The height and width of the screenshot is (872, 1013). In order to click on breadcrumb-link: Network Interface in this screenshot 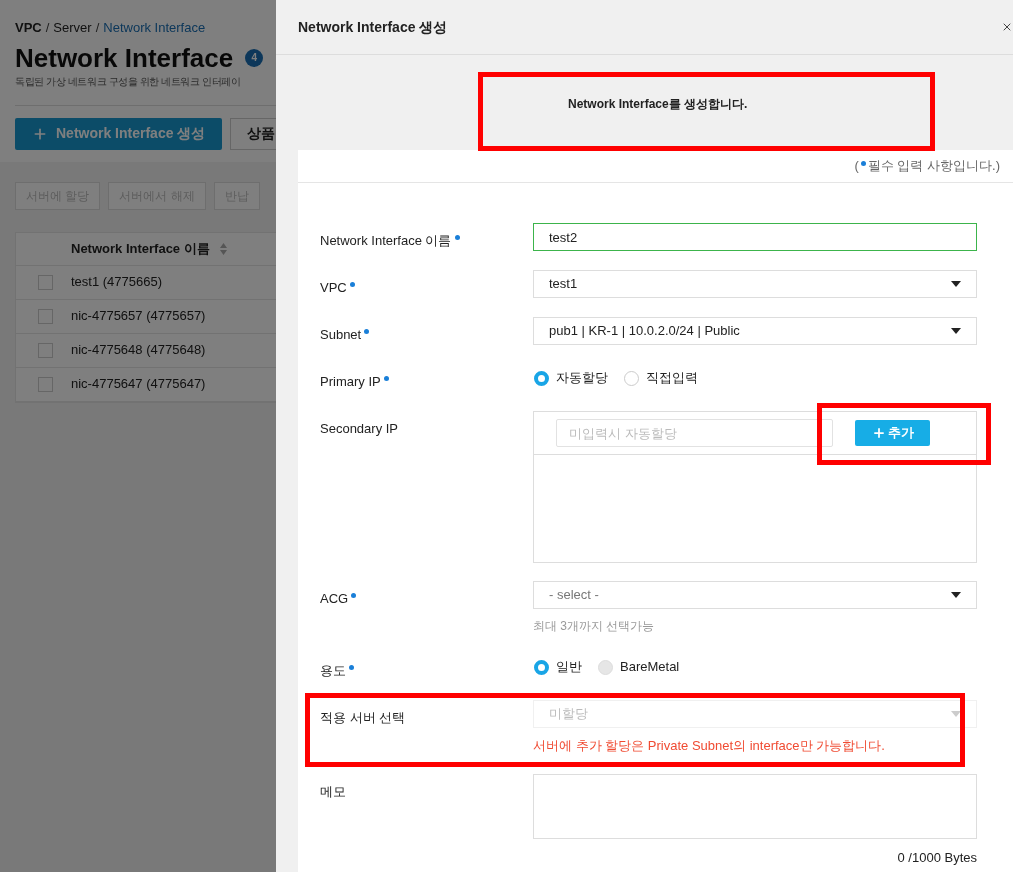, I will do `click(154, 28)`.